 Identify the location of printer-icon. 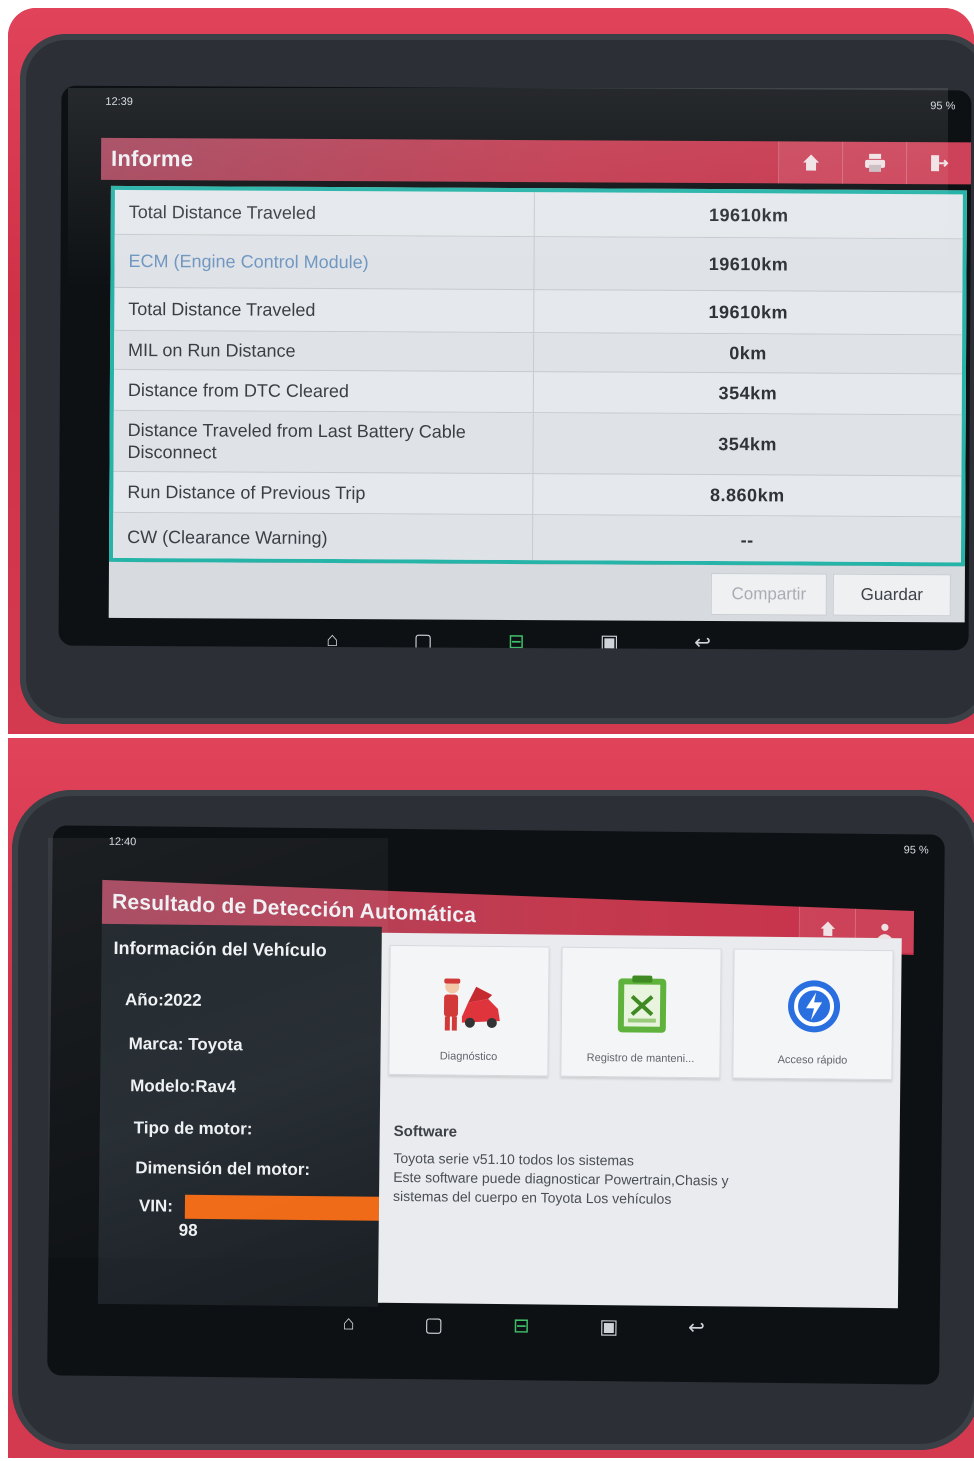
(875, 162).